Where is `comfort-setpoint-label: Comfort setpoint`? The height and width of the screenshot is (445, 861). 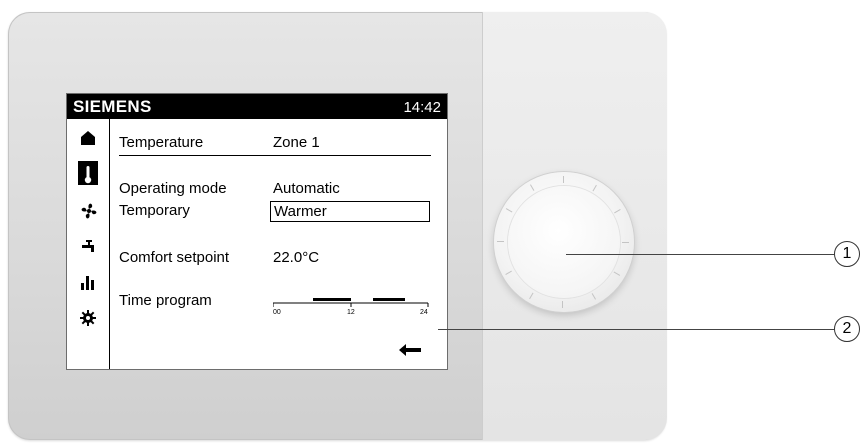 comfort-setpoint-label: Comfort setpoint is located at coordinates (174, 257).